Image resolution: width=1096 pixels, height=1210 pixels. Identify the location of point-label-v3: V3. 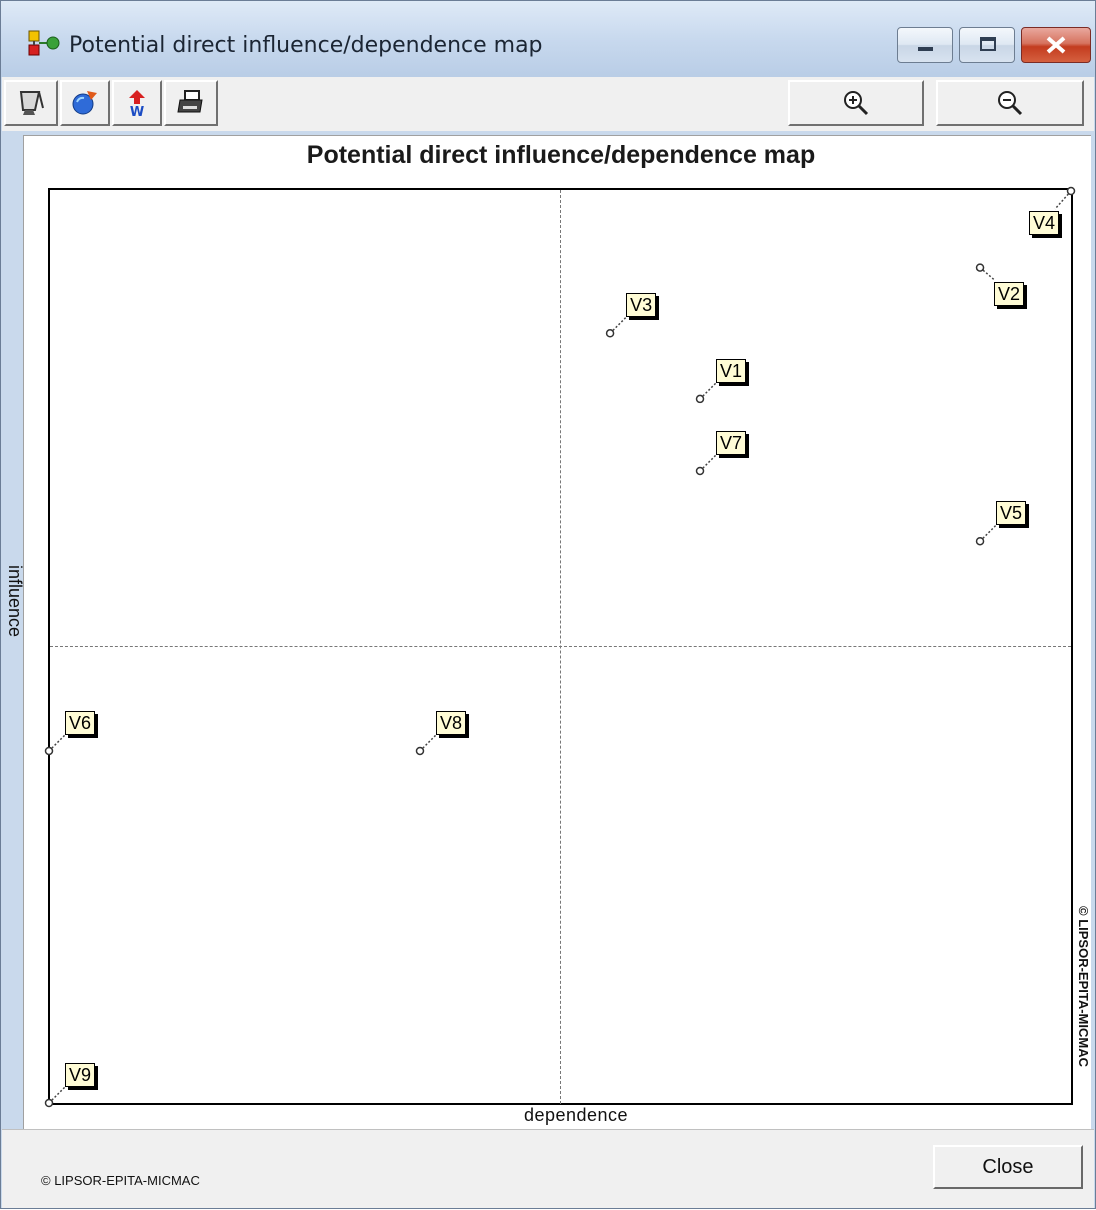
(641, 305).